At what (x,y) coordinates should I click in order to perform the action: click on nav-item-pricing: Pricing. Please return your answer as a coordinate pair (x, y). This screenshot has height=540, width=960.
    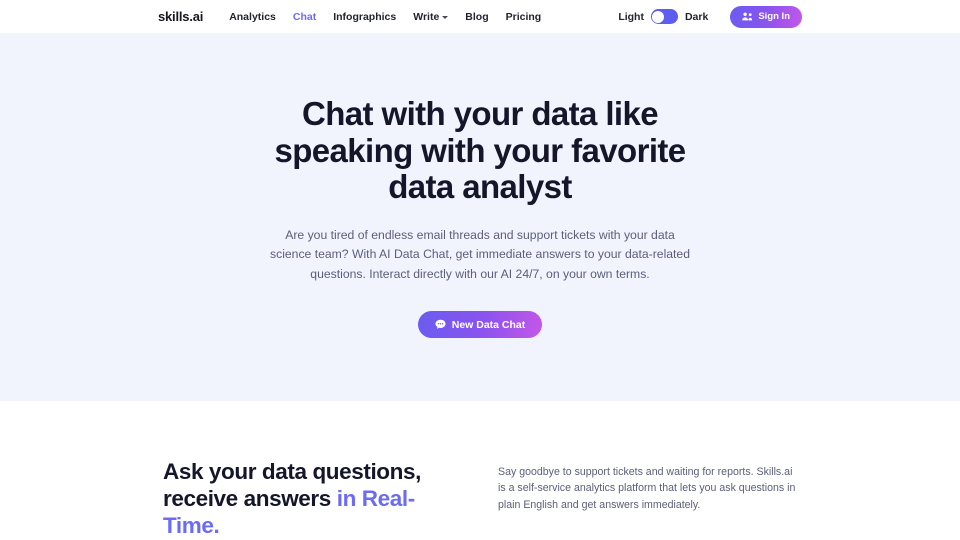
    Looking at the image, I should click on (524, 17).